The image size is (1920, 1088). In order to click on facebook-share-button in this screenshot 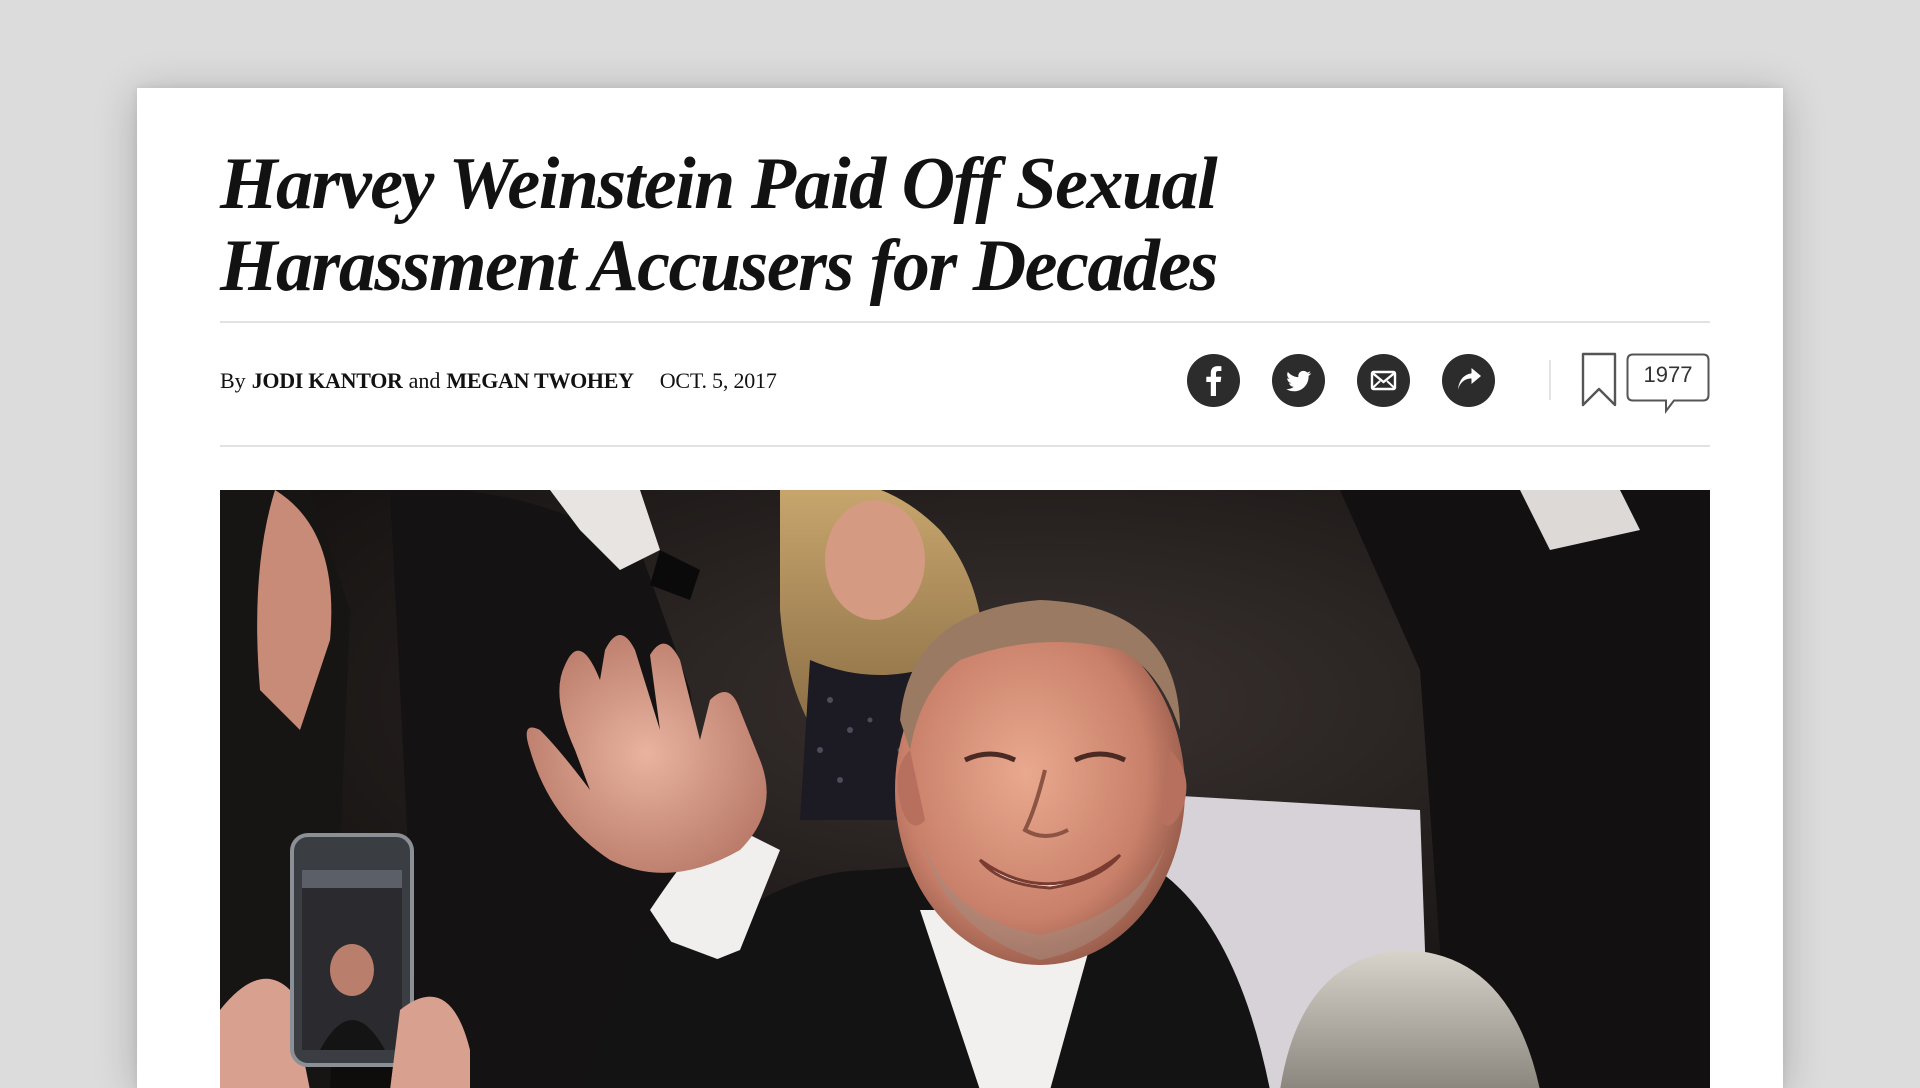, I will do `click(1213, 380)`.